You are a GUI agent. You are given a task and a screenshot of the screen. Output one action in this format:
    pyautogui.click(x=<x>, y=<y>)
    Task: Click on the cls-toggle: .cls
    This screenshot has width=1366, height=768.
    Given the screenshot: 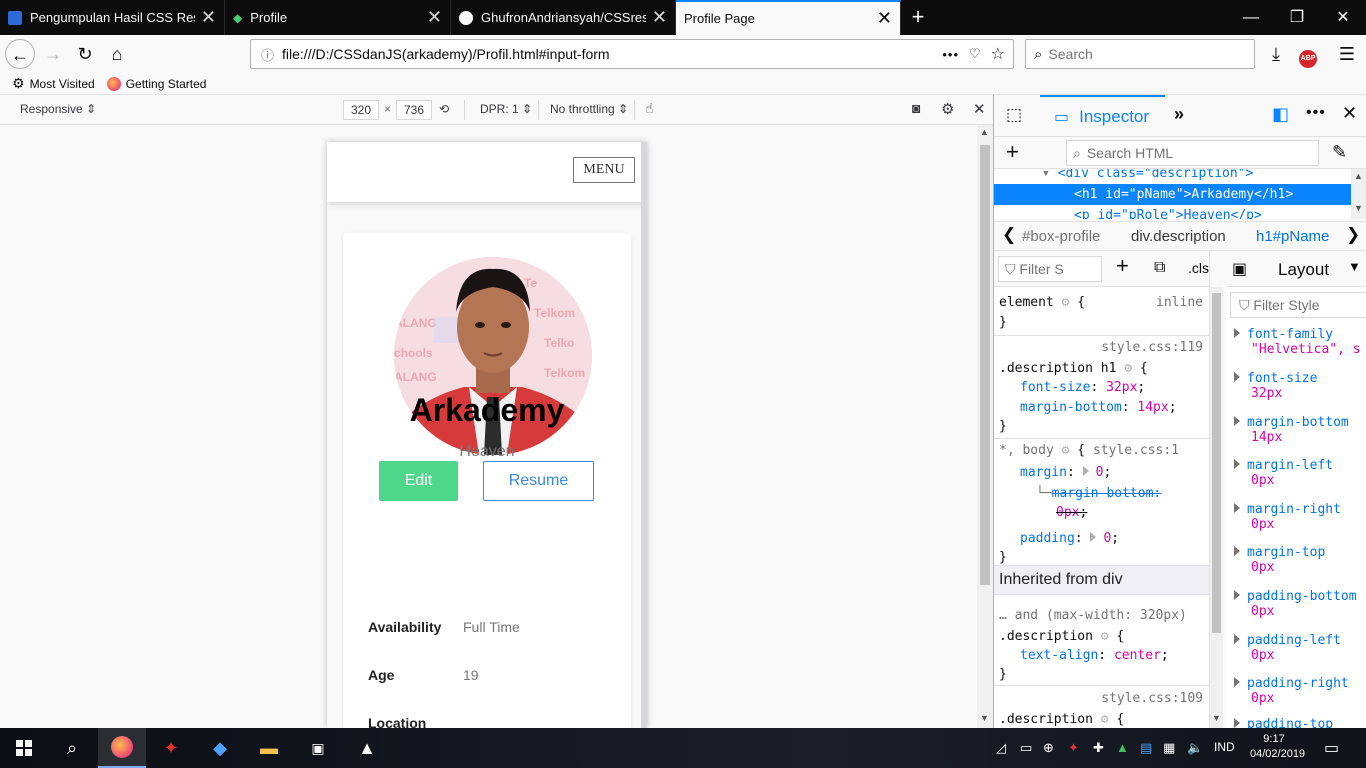 What is the action you would take?
    pyautogui.click(x=1198, y=268)
    